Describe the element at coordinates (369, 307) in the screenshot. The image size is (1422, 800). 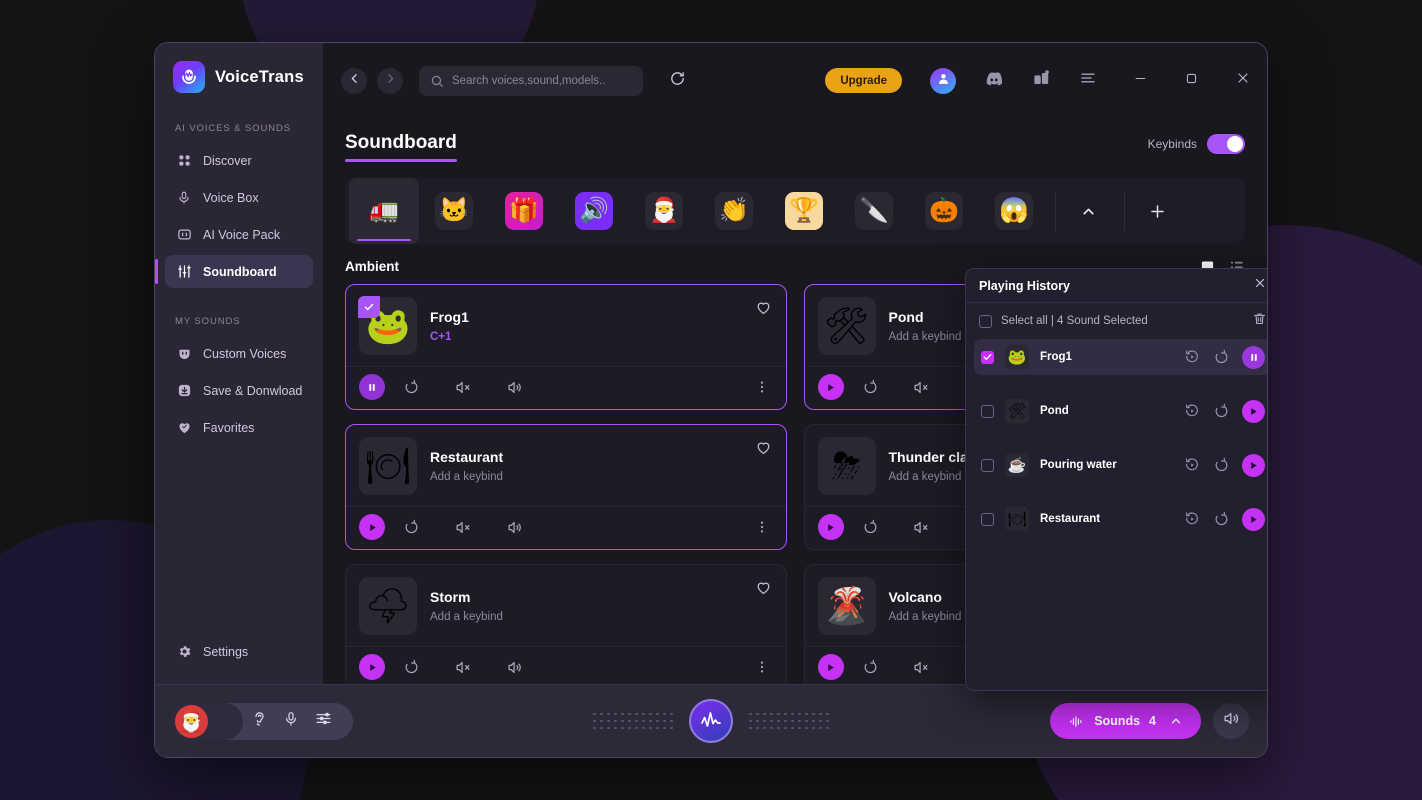
I see `sound-selected-checkmark` at that location.